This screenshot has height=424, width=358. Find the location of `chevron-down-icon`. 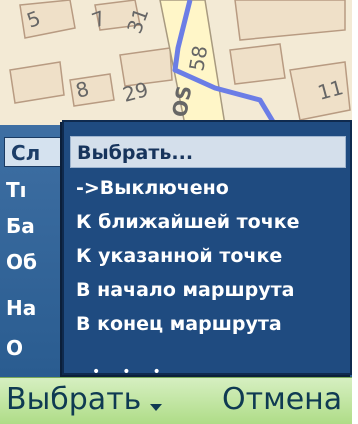

chevron-down-icon is located at coordinates (156, 407).